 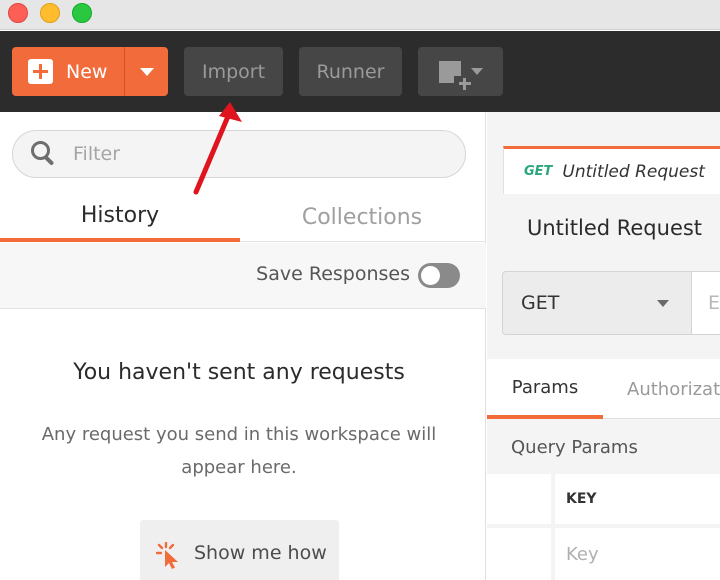 I want to click on new-button-group: New, so click(x=90, y=71).